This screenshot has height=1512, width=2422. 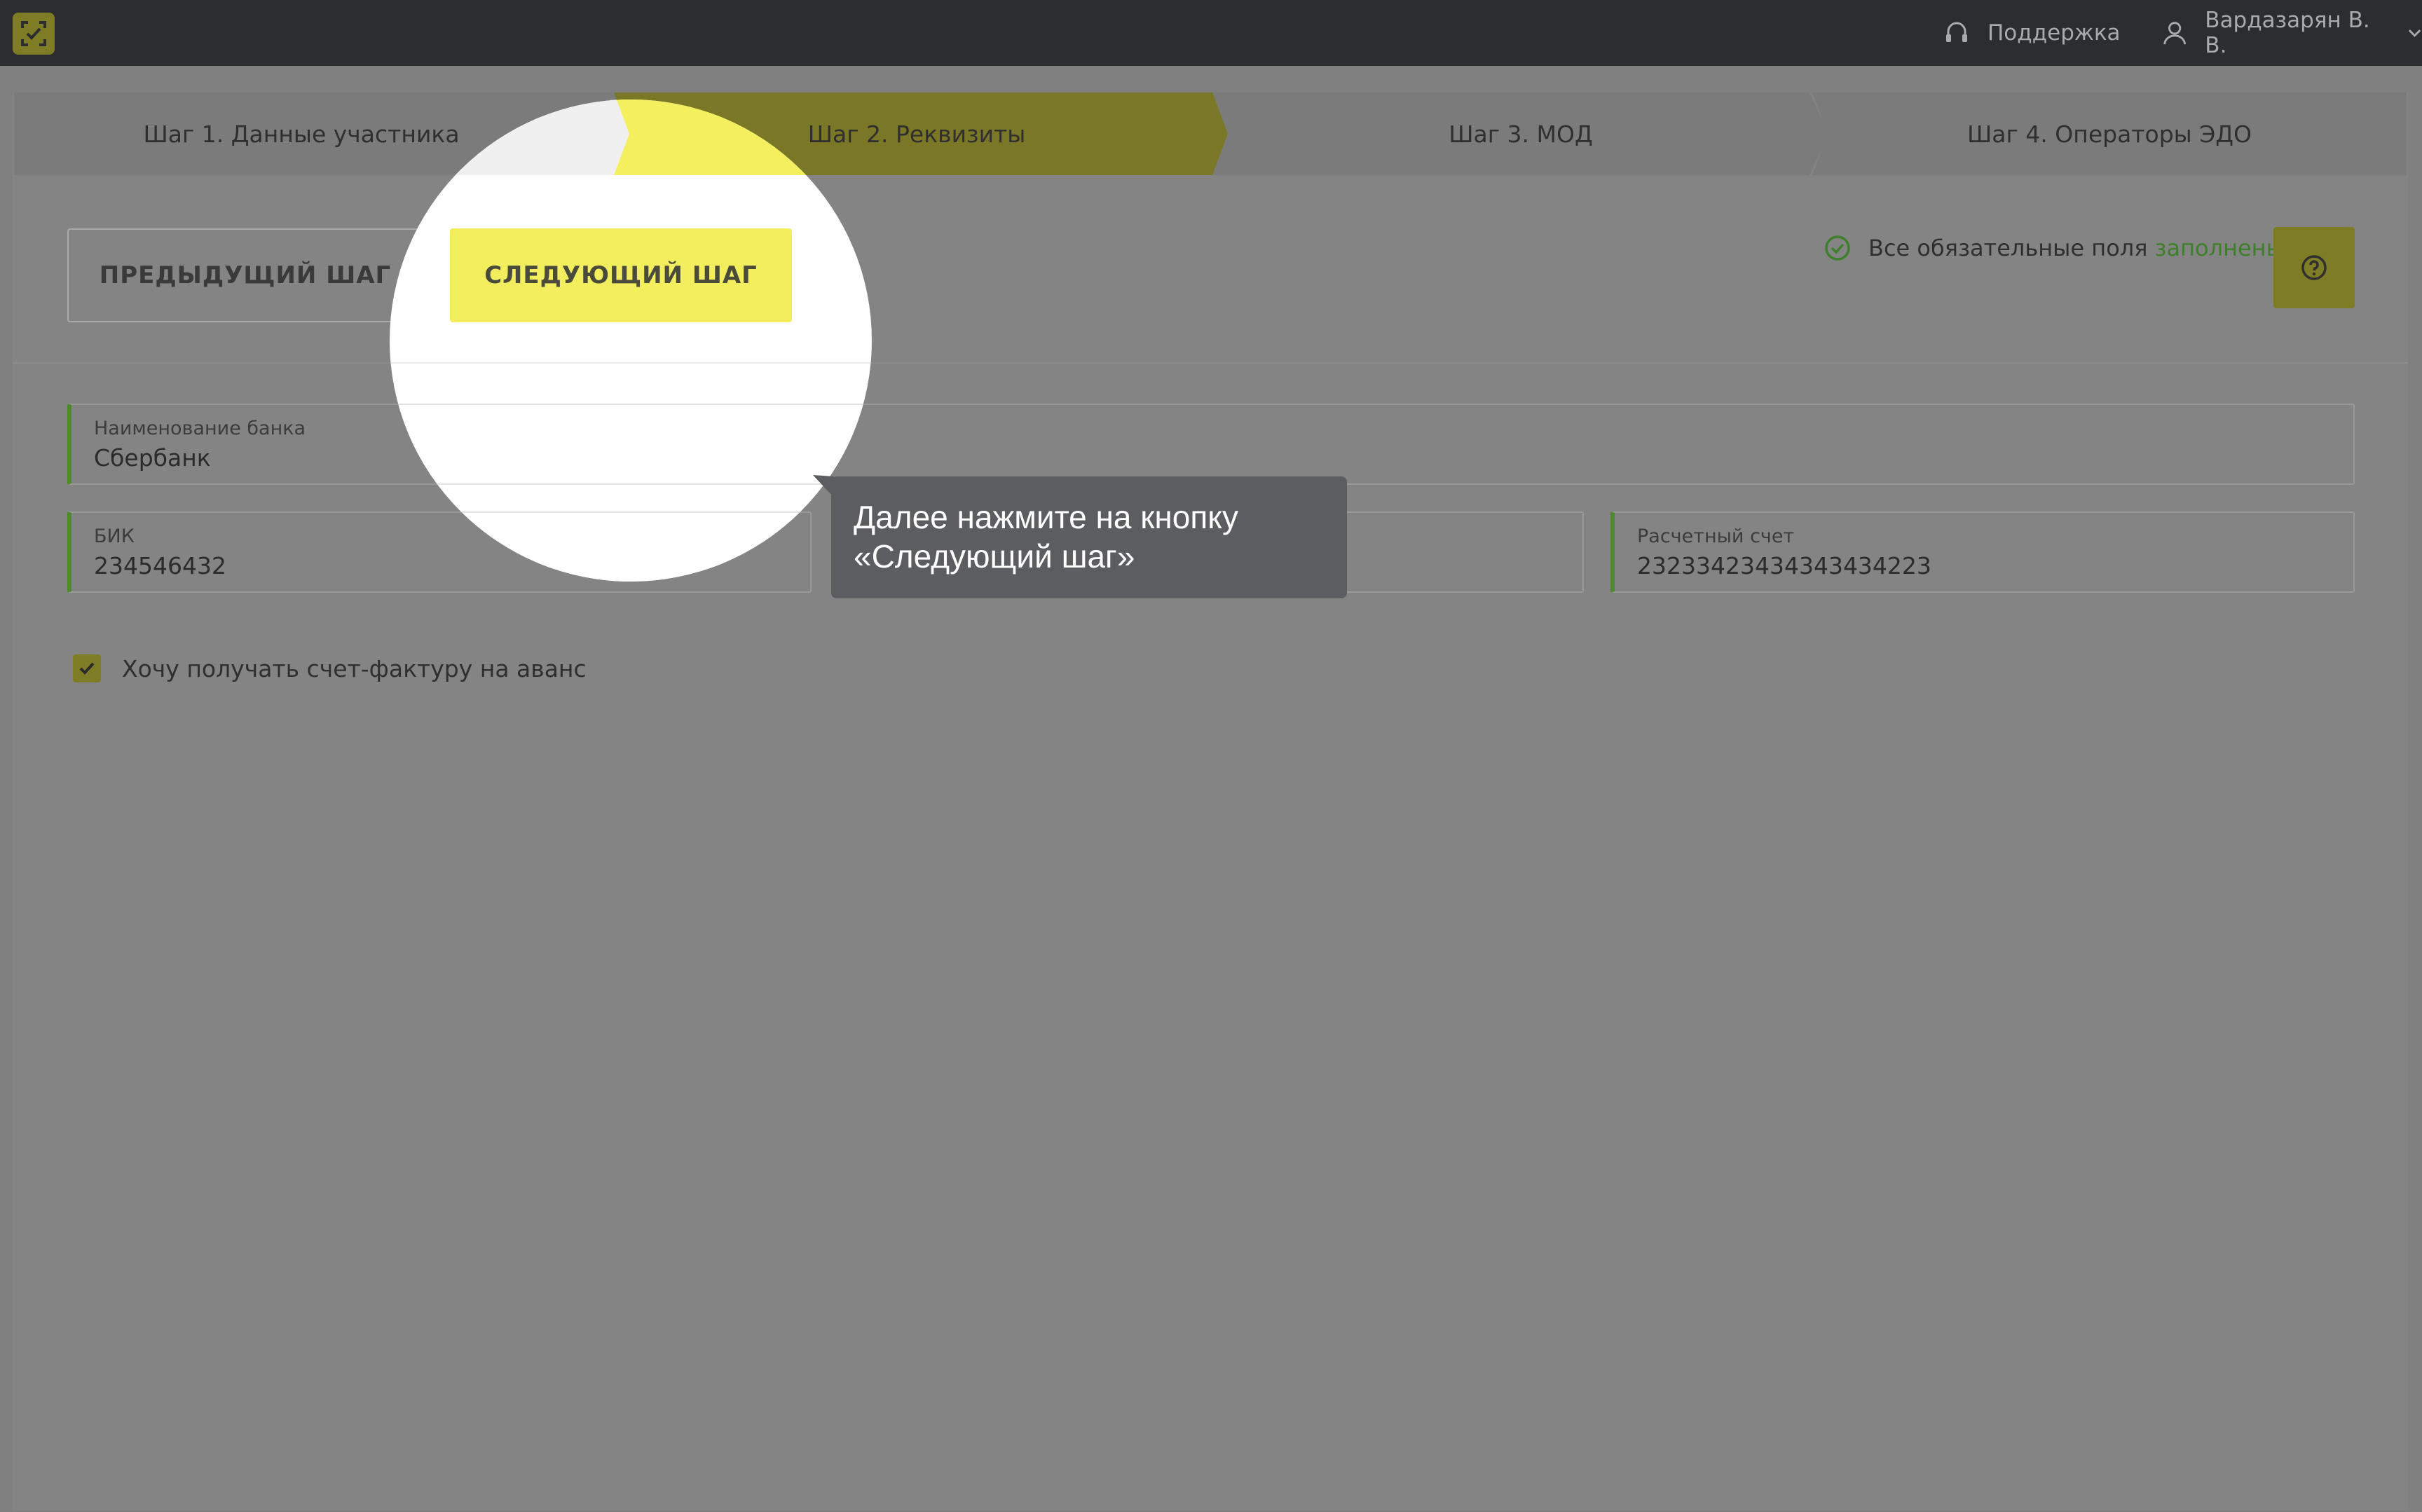 I want to click on status-ok-text: заполнены, so click(x=2219, y=248).